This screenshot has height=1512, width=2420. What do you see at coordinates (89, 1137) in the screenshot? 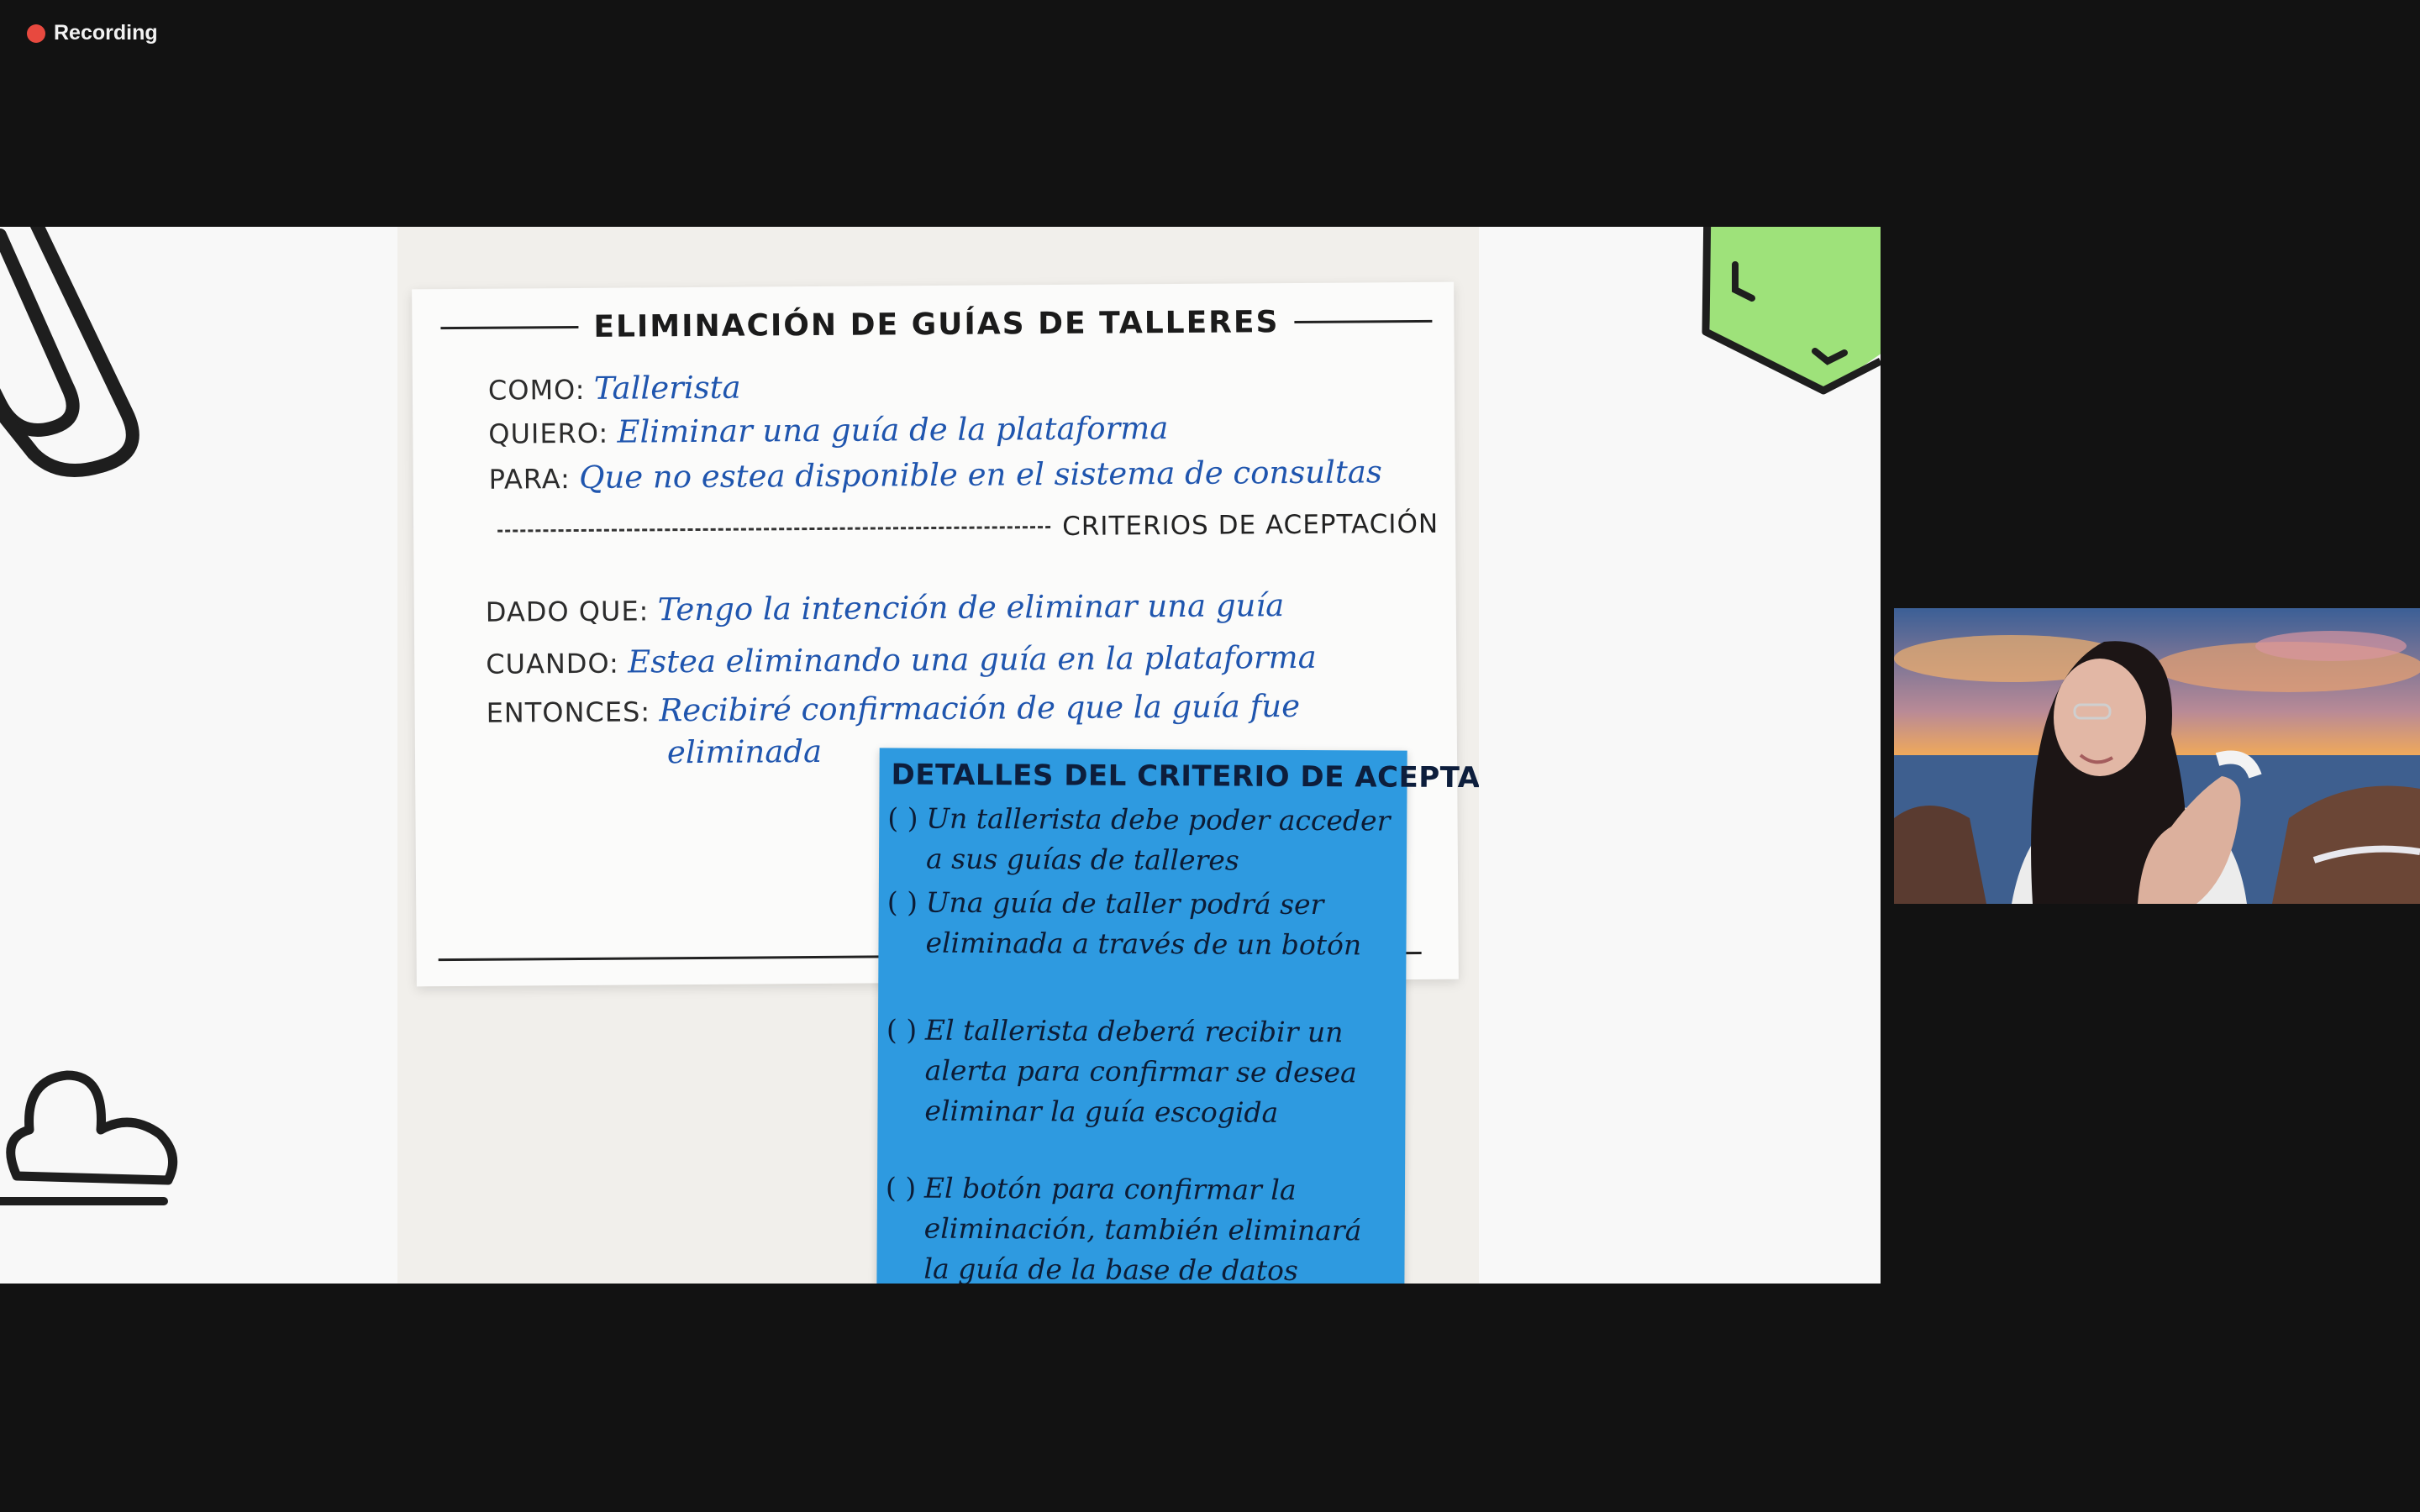
I see `cloud-icon` at bounding box center [89, 1137].